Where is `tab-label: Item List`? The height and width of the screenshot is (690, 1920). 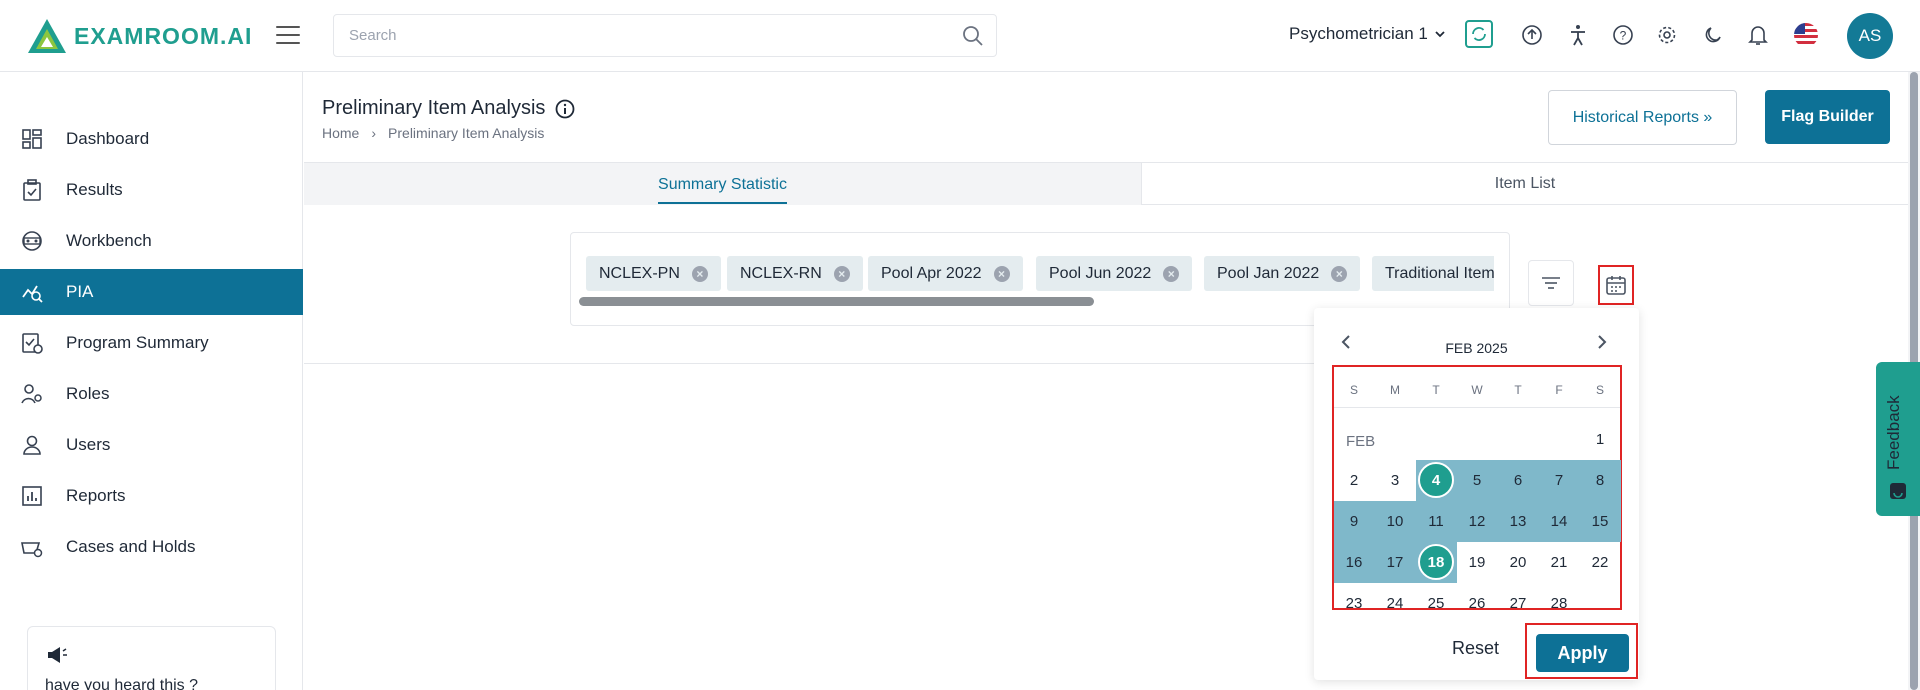
tab-label: Item List is located at coordinates (1525, 183).